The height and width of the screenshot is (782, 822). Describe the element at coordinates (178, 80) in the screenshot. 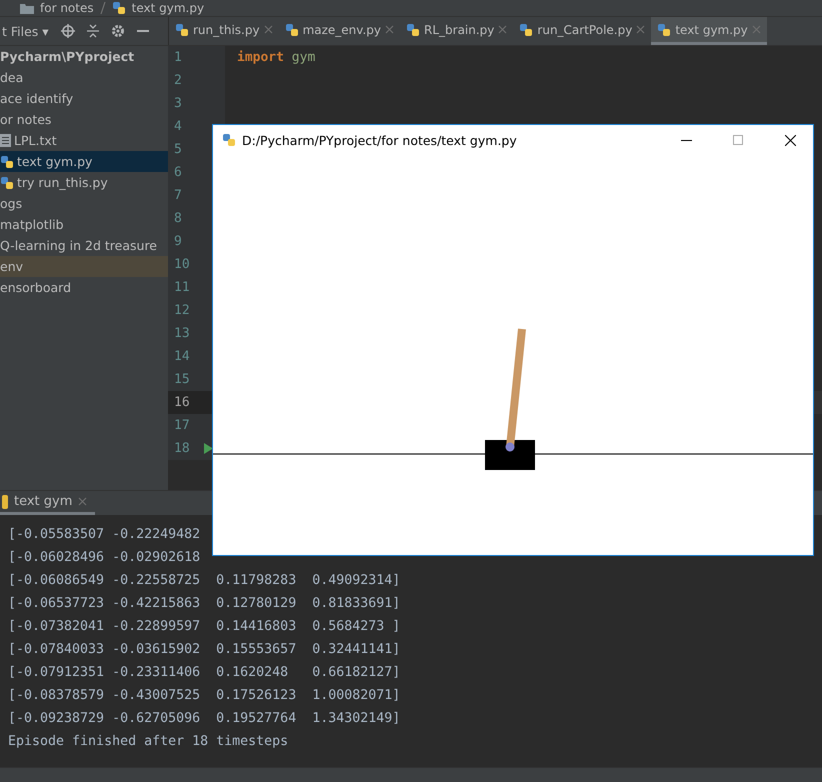

I see `line-number: 2` at that location.